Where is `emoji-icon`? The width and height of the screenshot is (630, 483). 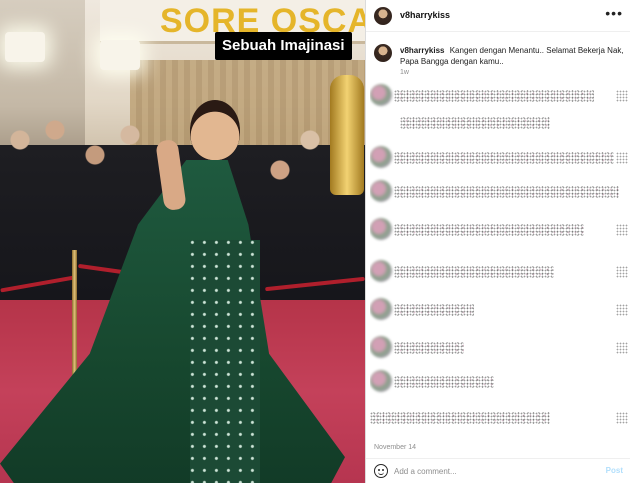
emoji-icon is located at coordinates (381, 471).